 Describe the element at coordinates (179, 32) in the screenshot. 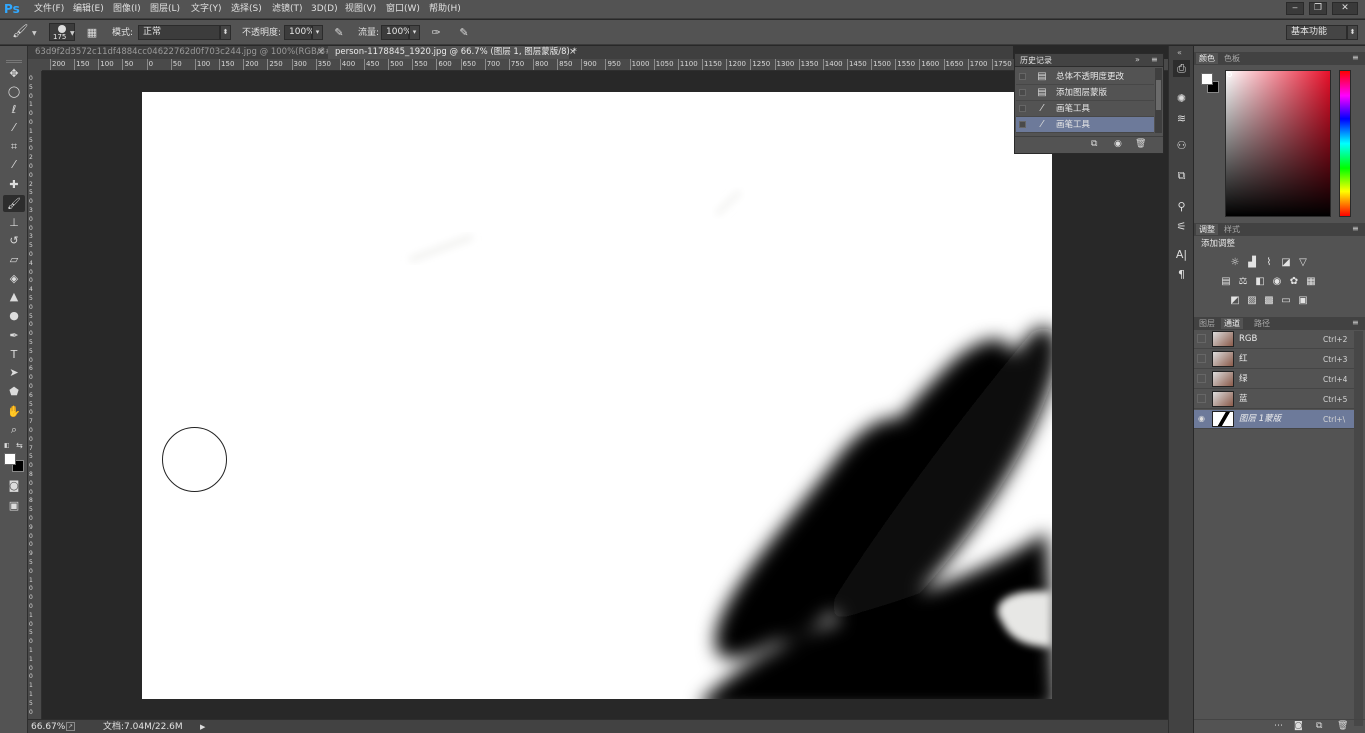

I see `mode-select: 正常` at that location.